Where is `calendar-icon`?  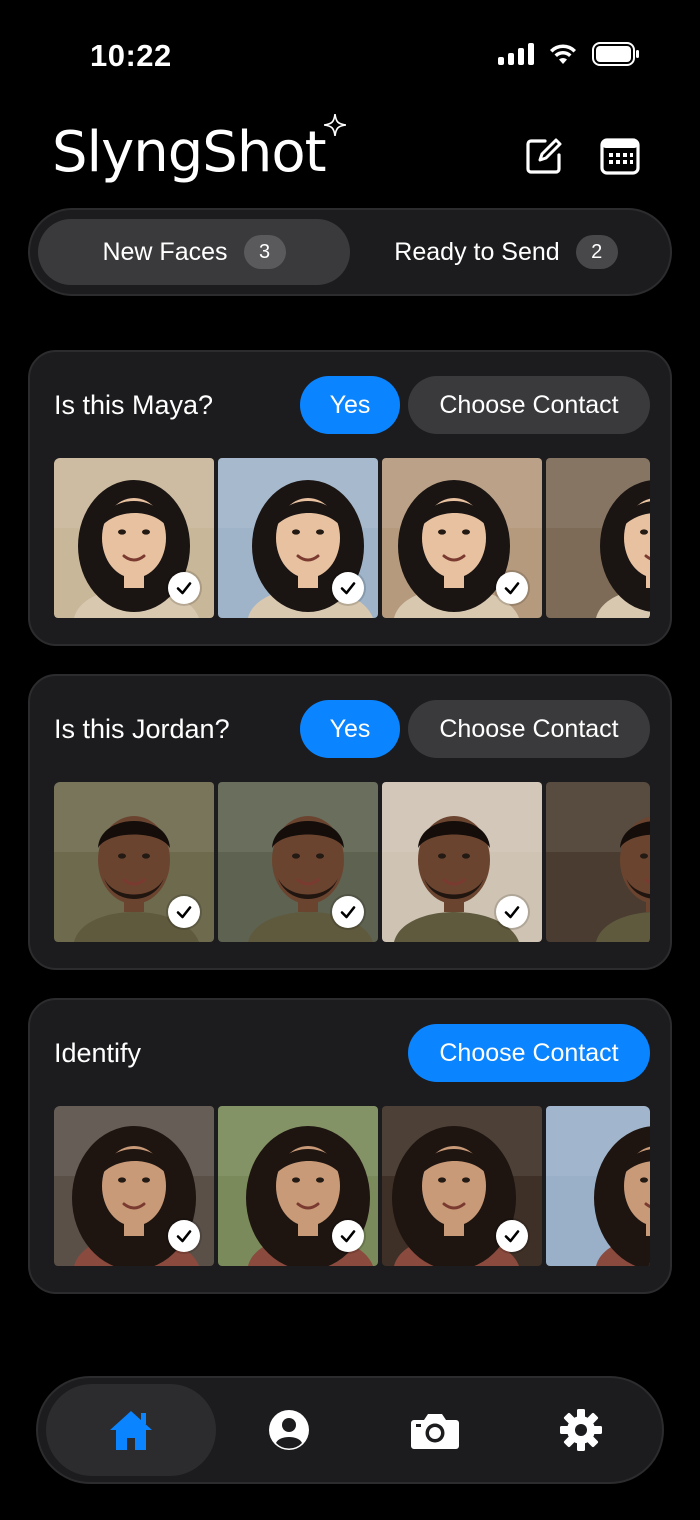 calendar-icon is located at coordinates (620, 156).